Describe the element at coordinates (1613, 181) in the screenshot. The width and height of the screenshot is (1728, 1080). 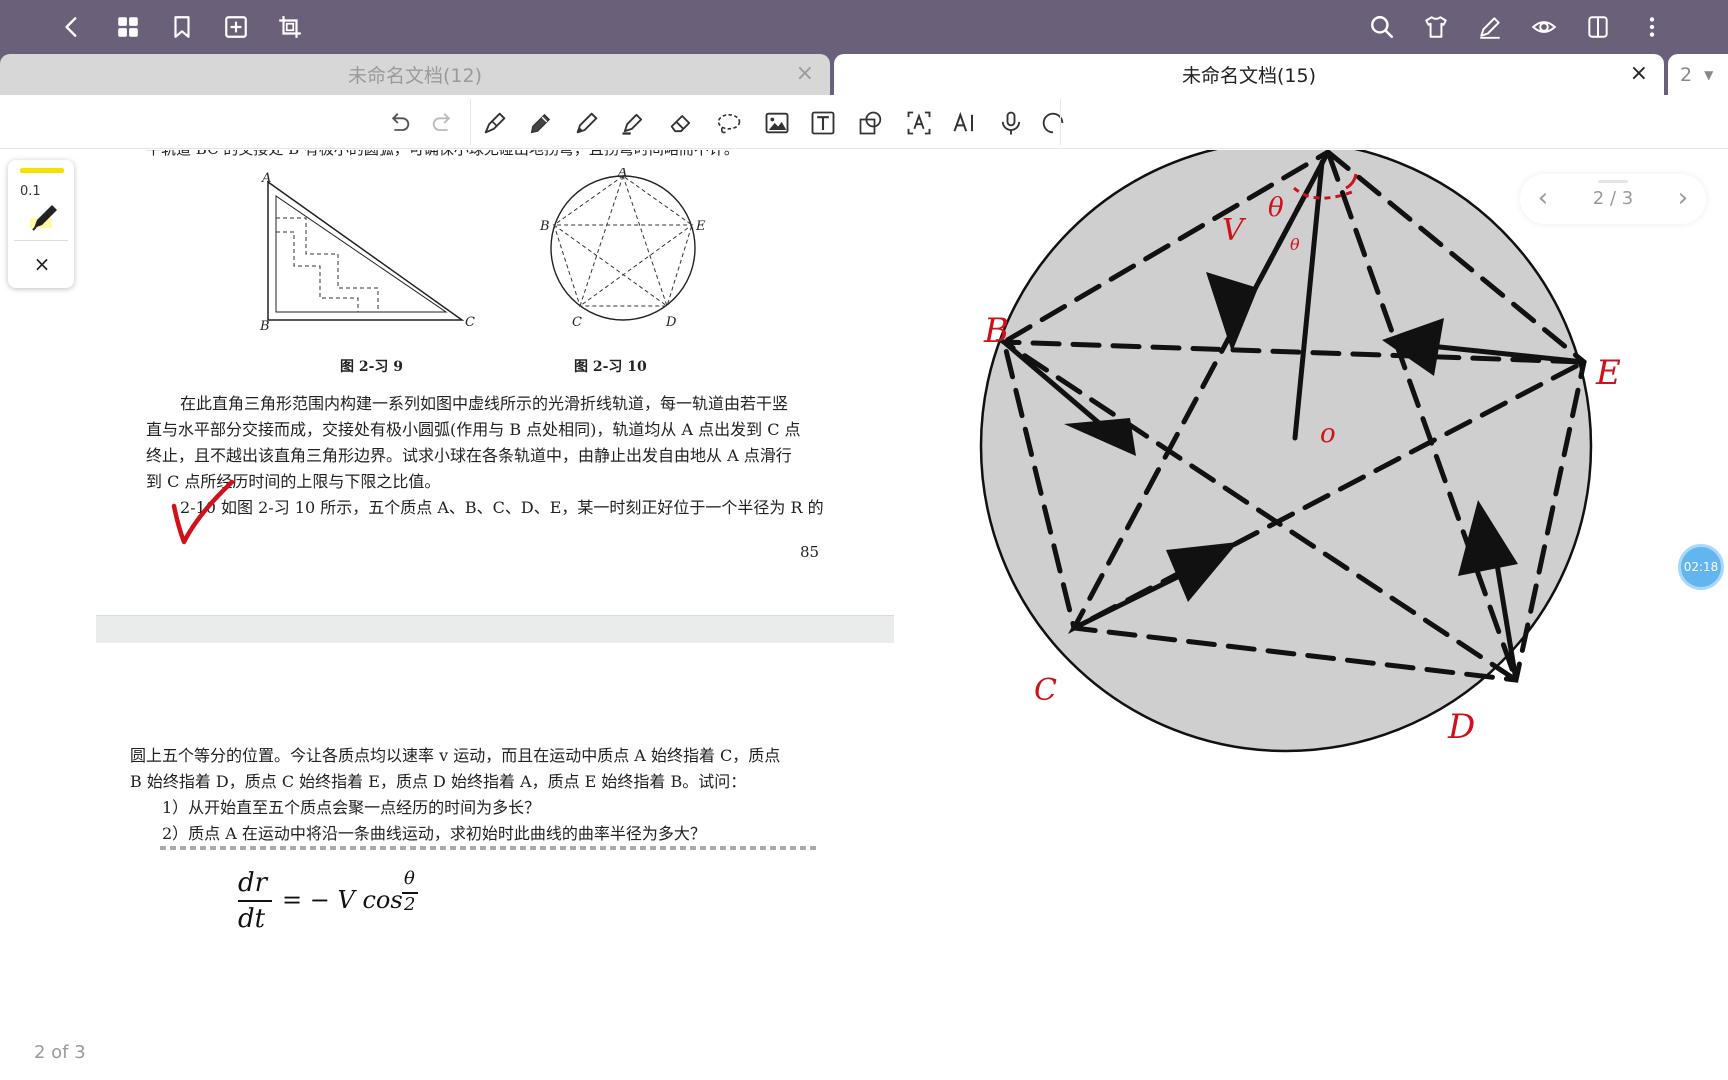
I see `drag-handle` at that location.